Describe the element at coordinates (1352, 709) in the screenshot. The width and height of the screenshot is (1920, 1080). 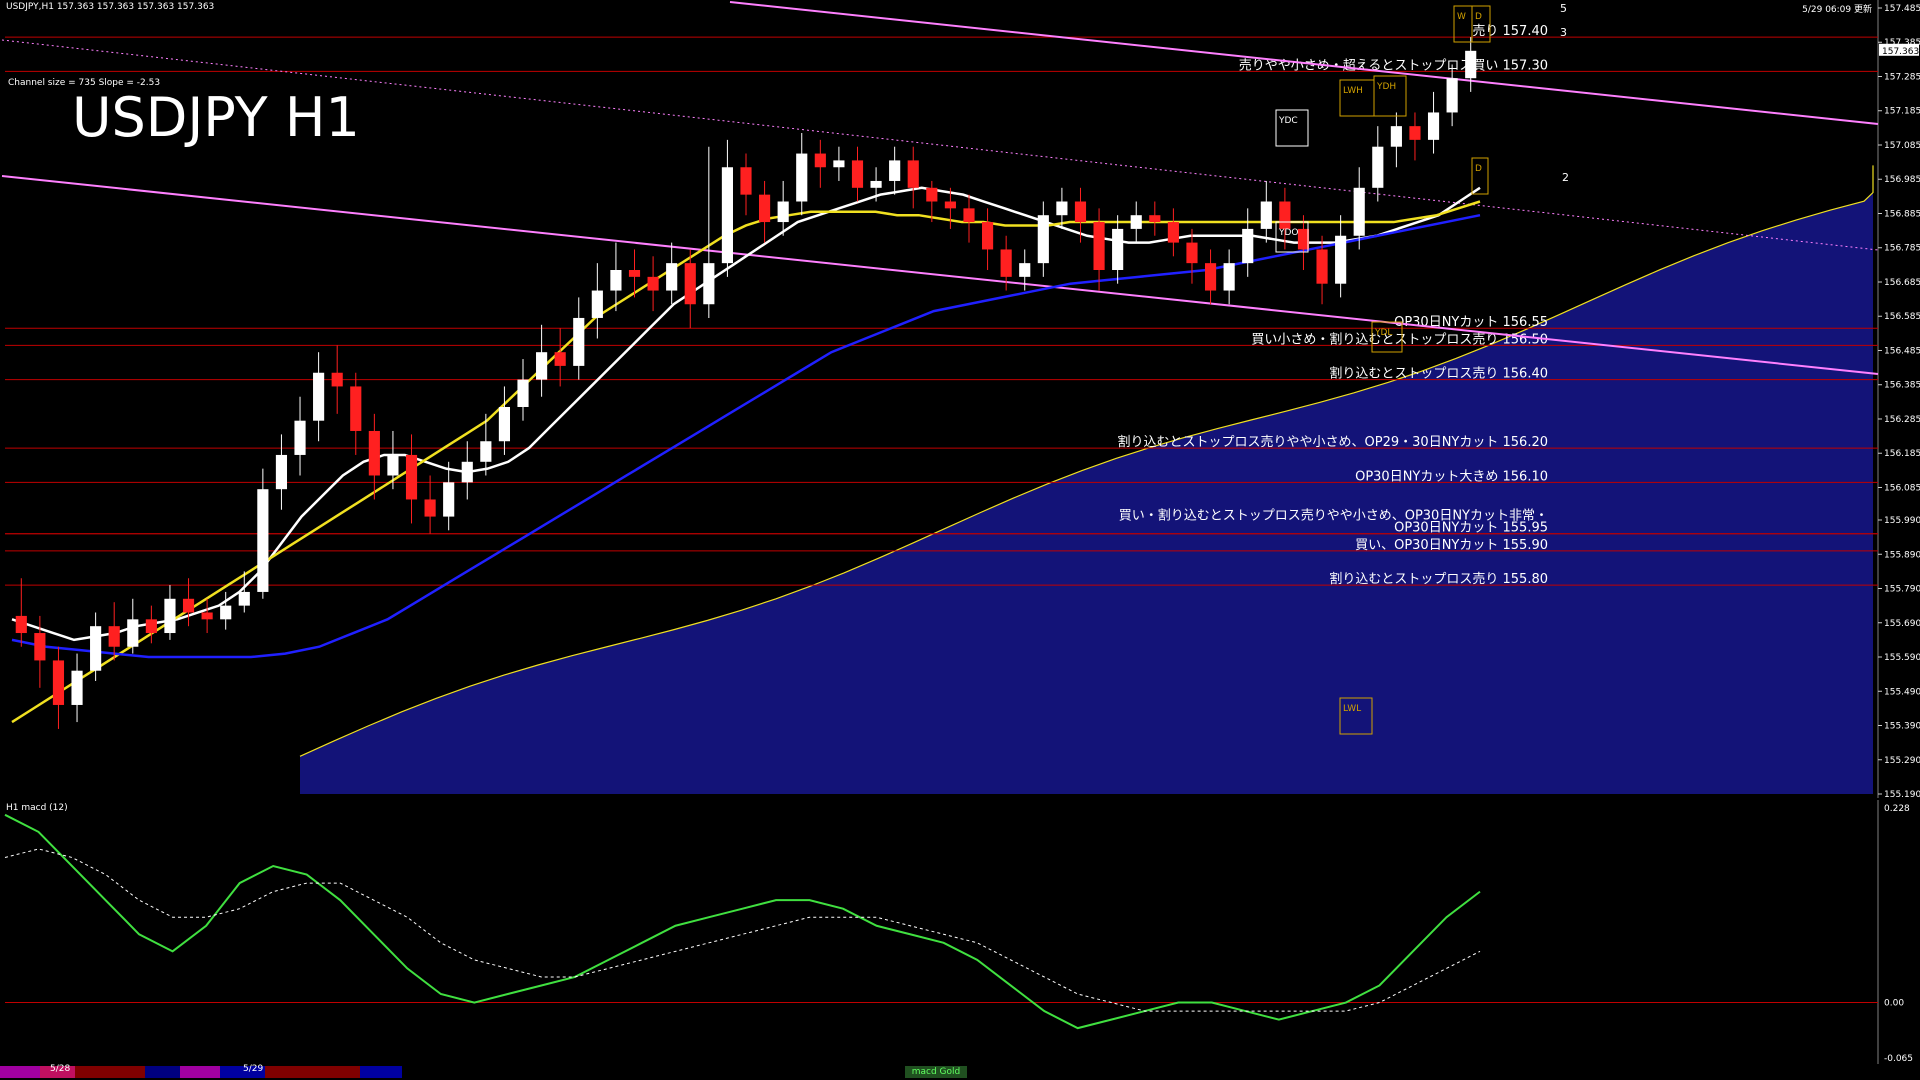
I see `box-label: LWL` at that location.